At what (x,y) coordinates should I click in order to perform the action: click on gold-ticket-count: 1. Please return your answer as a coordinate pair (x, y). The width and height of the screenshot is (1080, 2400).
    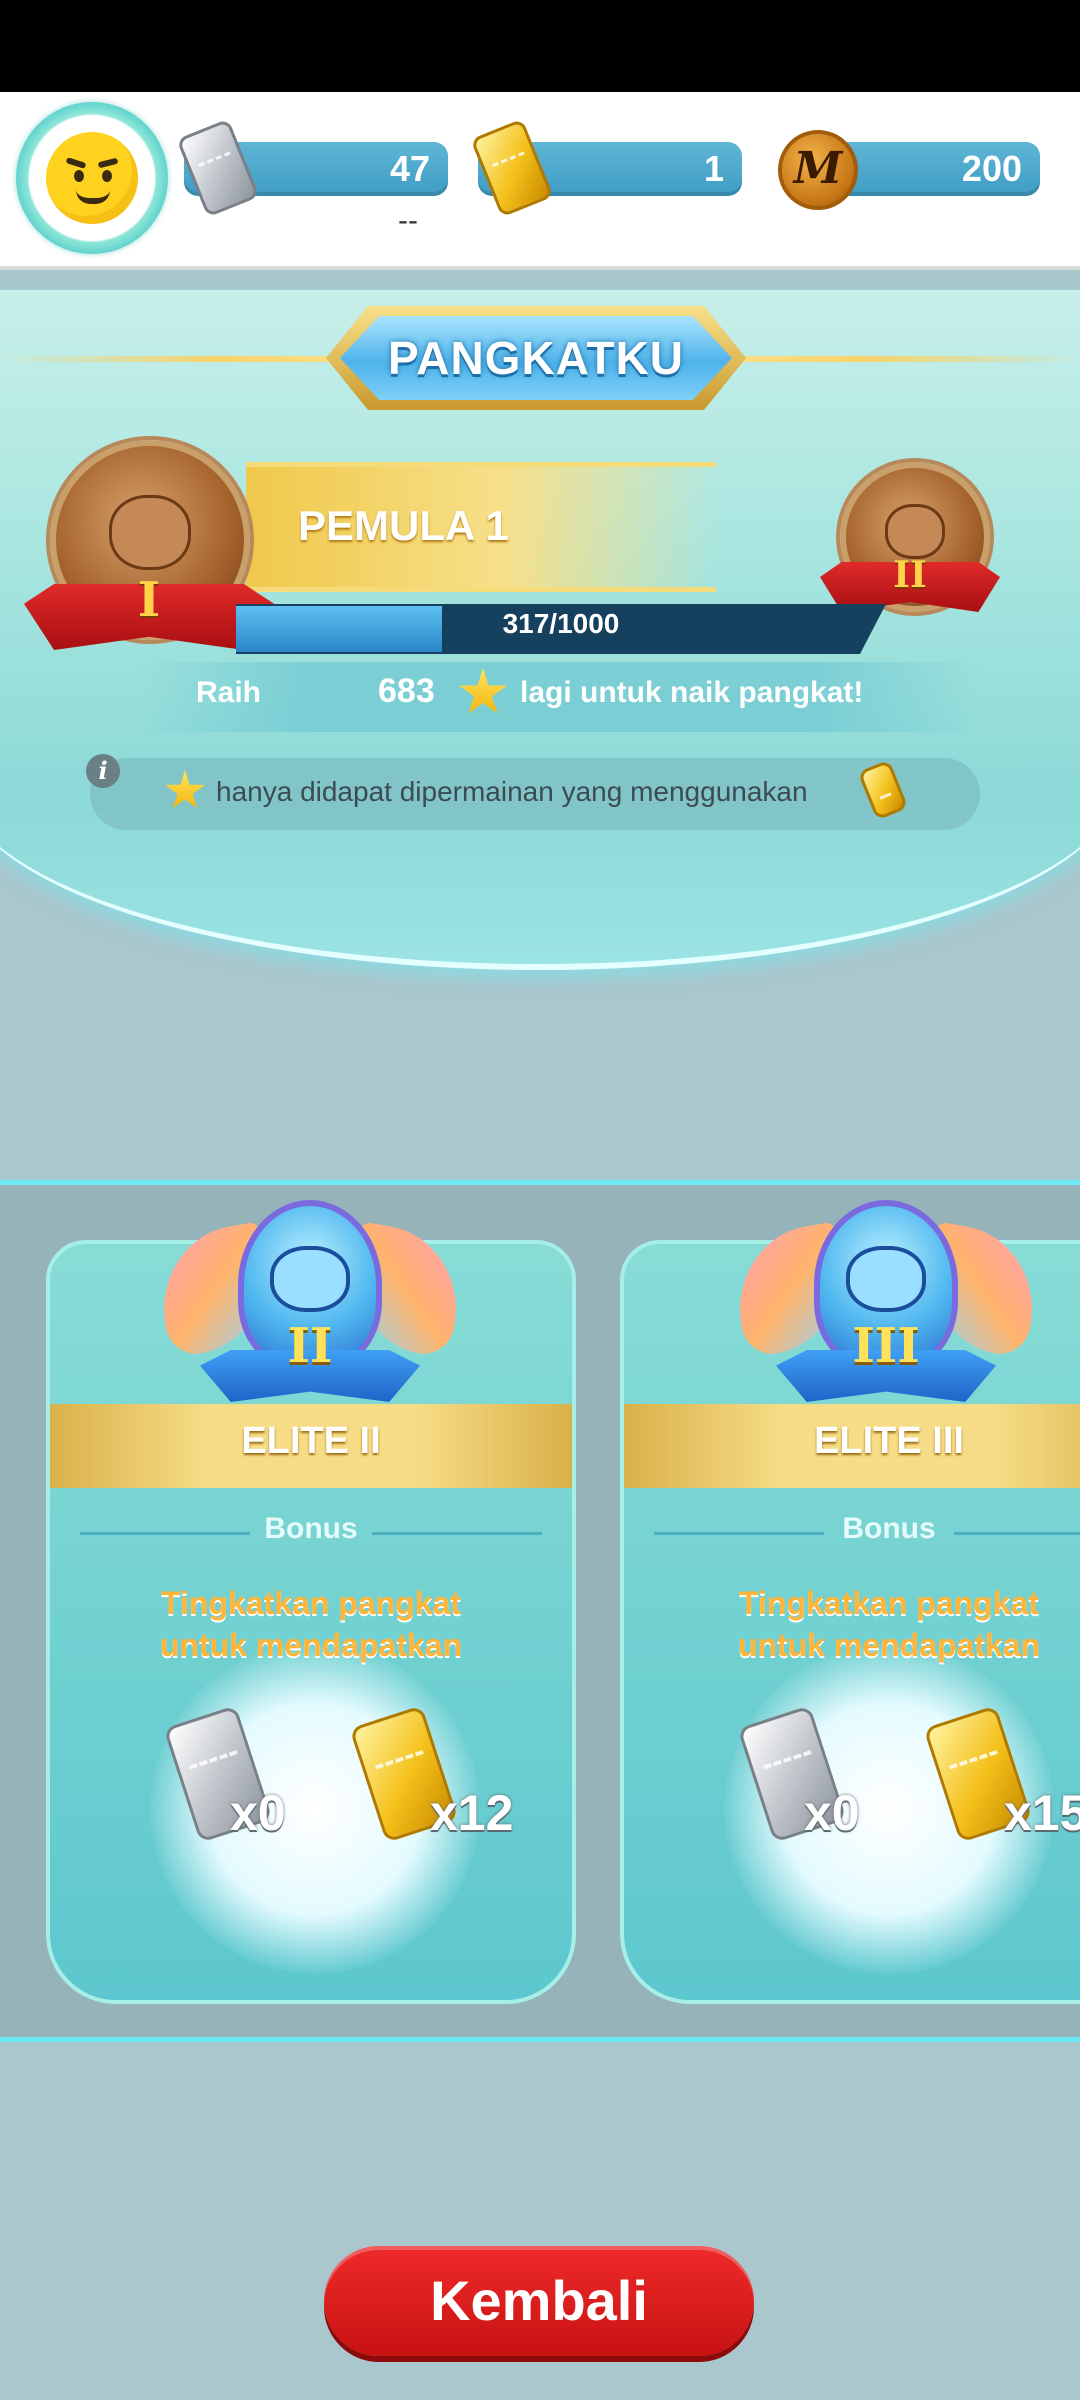
    Looking at the image, I should click on (713, 168).